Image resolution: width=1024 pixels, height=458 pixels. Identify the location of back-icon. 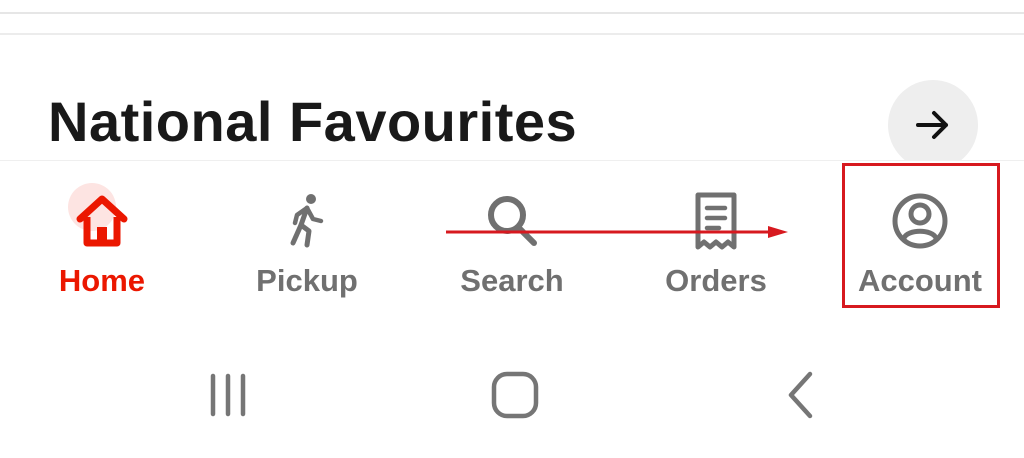
(801, 395).